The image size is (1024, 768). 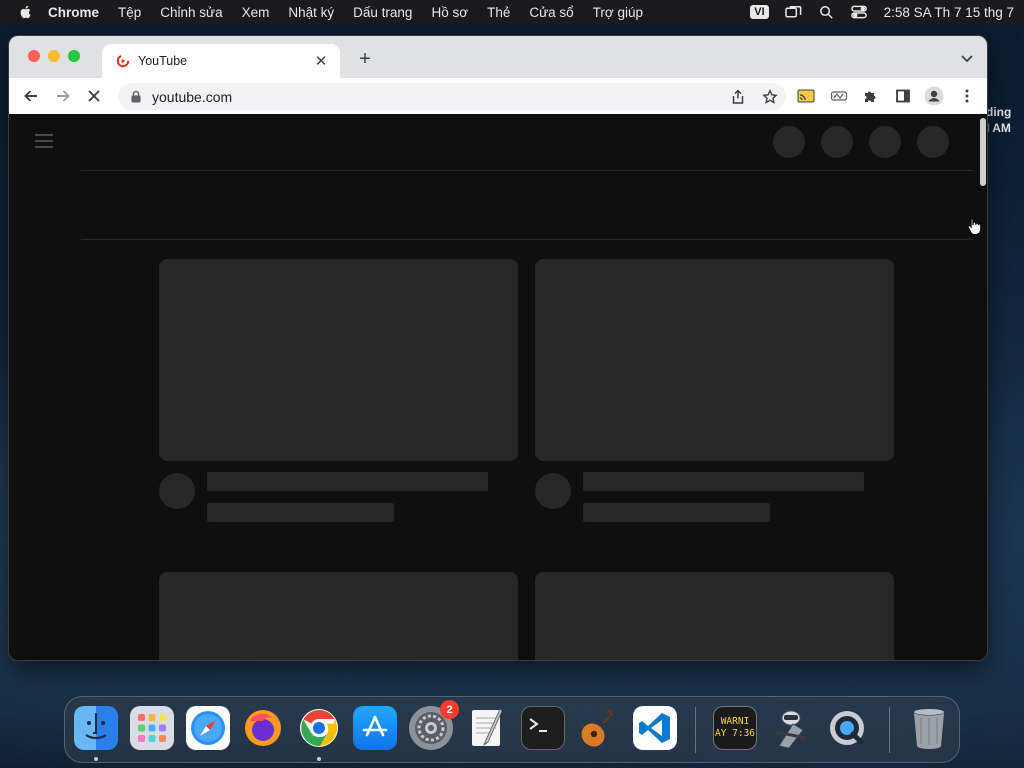 I want to click on apple-icon, so click(x=26, y=12).